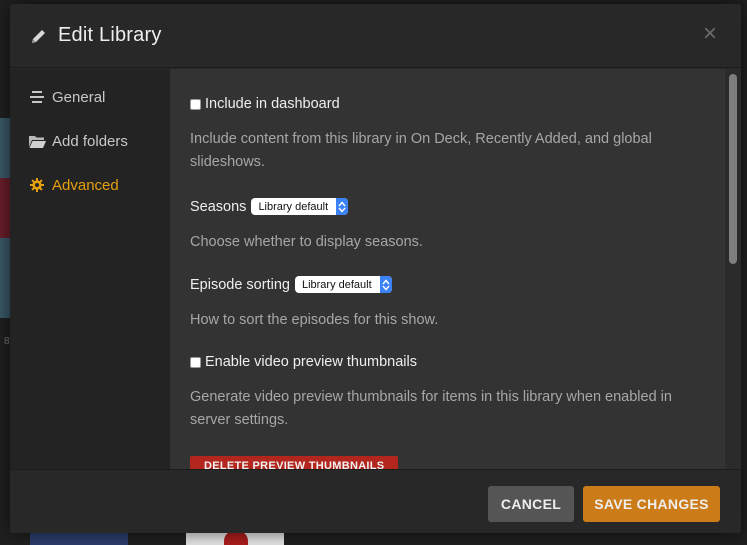 This screenshot has height=545, width=747. What do you see at coordinates (240, 284) in the screenshot?
I see `episode-sorting-label: Episode sorting` at bounding box center [240, 284].